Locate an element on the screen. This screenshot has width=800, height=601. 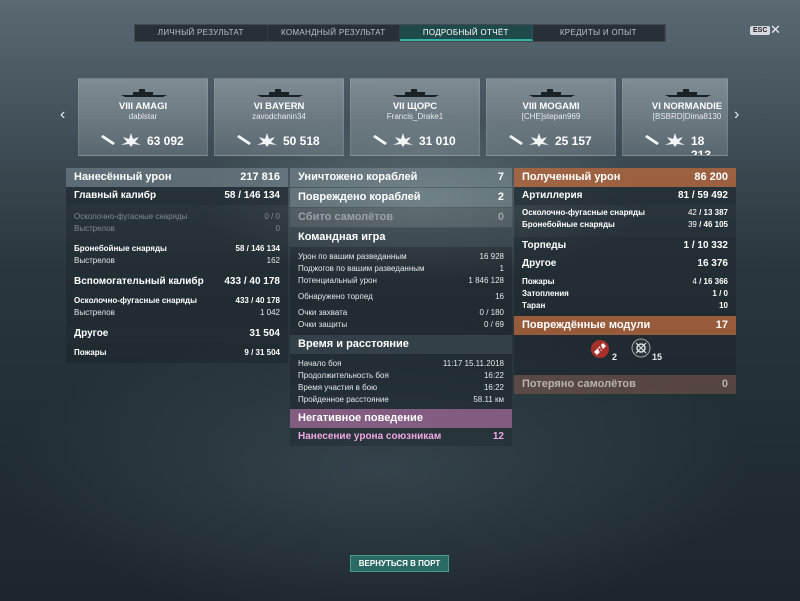
team-damage-row: Нанесение урона союзникам 12 is located at coordinates (401, 437).